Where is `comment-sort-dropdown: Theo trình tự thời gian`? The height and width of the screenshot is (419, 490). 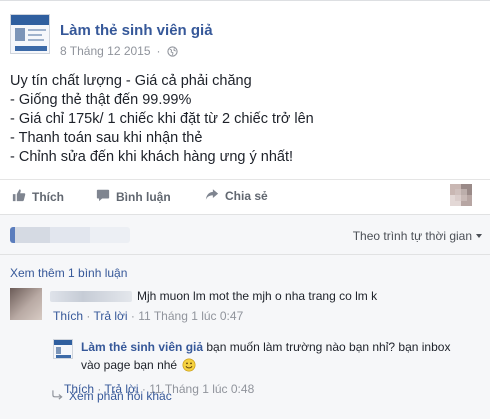 comment-sort-dropdown: Theo trình tự thời gian is located at coordinates (417, 236).